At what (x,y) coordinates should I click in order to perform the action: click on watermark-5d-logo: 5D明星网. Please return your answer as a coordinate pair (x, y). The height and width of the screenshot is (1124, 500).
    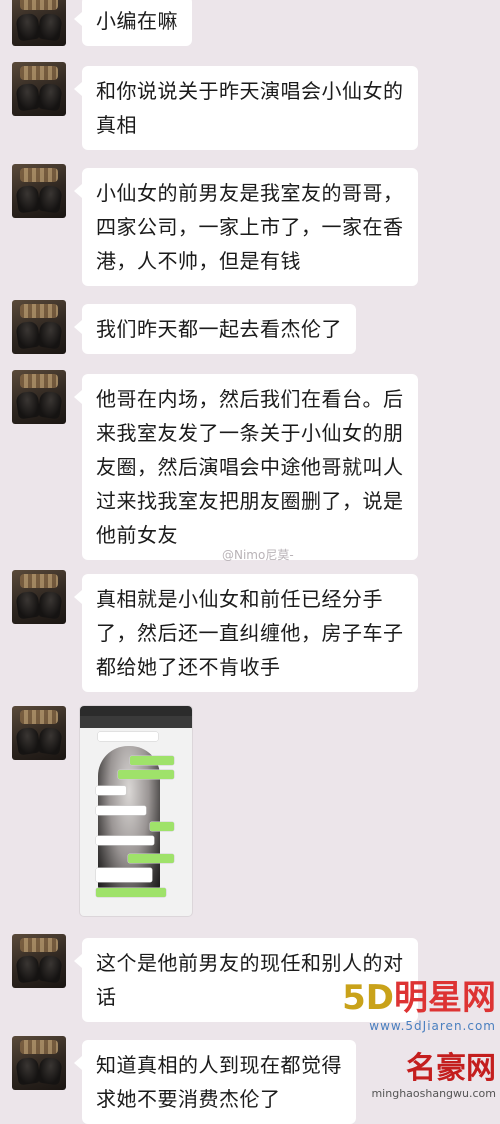
    Looking at the image, I should click on (419, 998).